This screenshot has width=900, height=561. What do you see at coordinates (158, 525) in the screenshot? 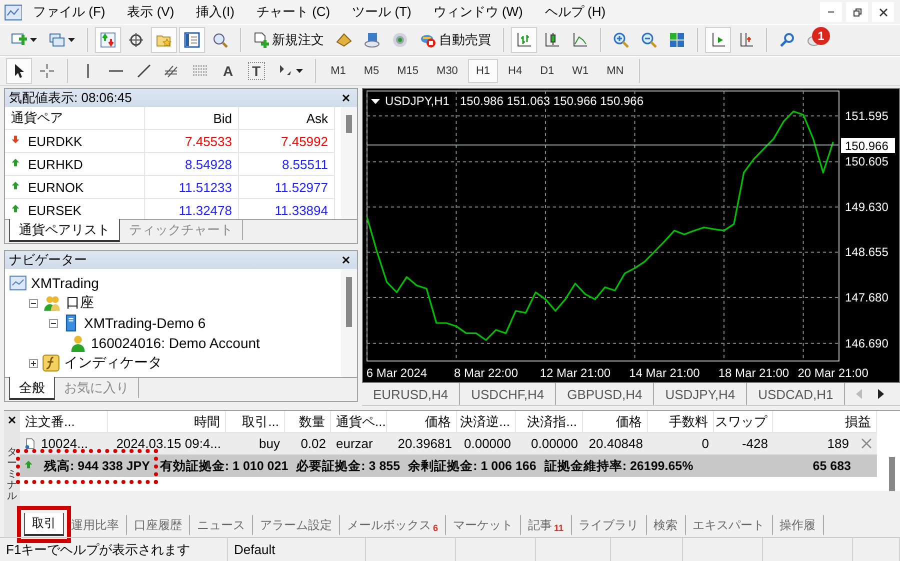
I see `terminal-tab: 口座履歴` at bounding box center [158, 525].